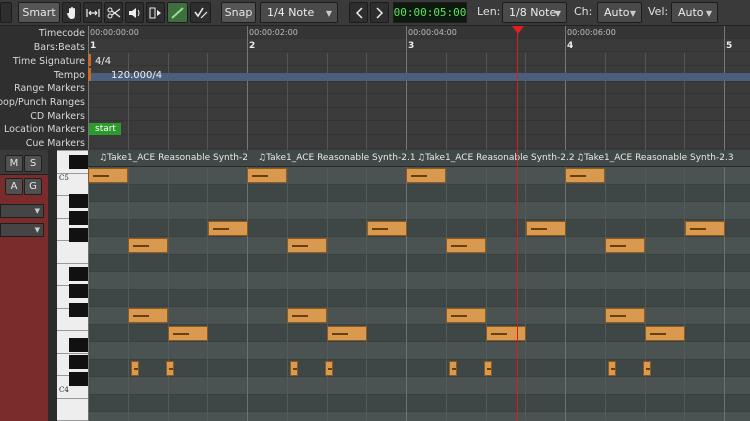  Describe the element at coordinates (105, 129) in the screenshot. I see `start-location-marker: start` at that location.